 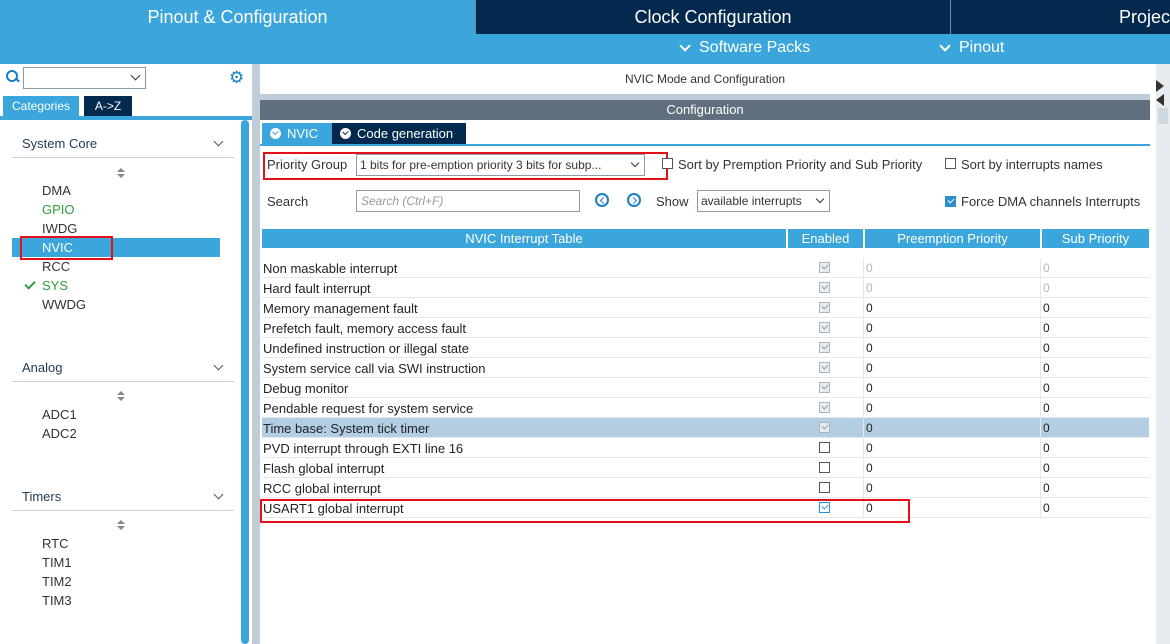 What do you see at coordinates (971, 48) in the screenshot?
I see `pinout-menu: Pinout` at bounding box center [971, 48].